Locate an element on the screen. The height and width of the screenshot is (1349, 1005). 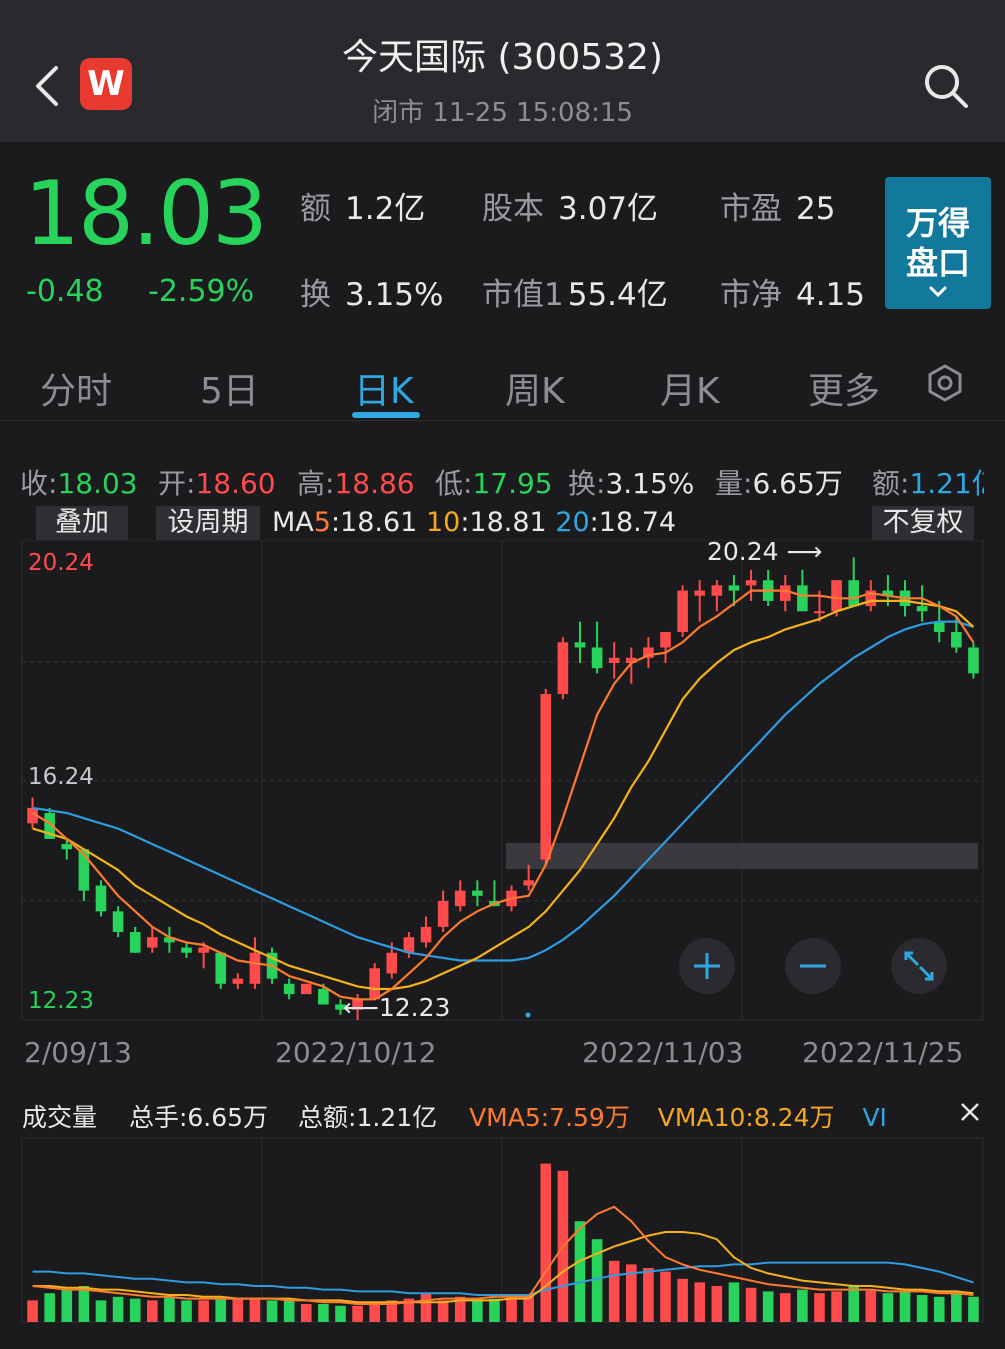
stat-label: 换 is located at coordinates (315, 295).